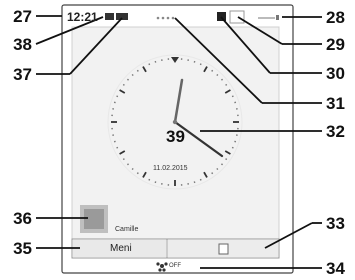 The height and width of the screenshot is (280, 355). What do you see at coordinates (335, 17) in the screenshot?
I see `callout-28: 28` at bounding box center [335, 17].